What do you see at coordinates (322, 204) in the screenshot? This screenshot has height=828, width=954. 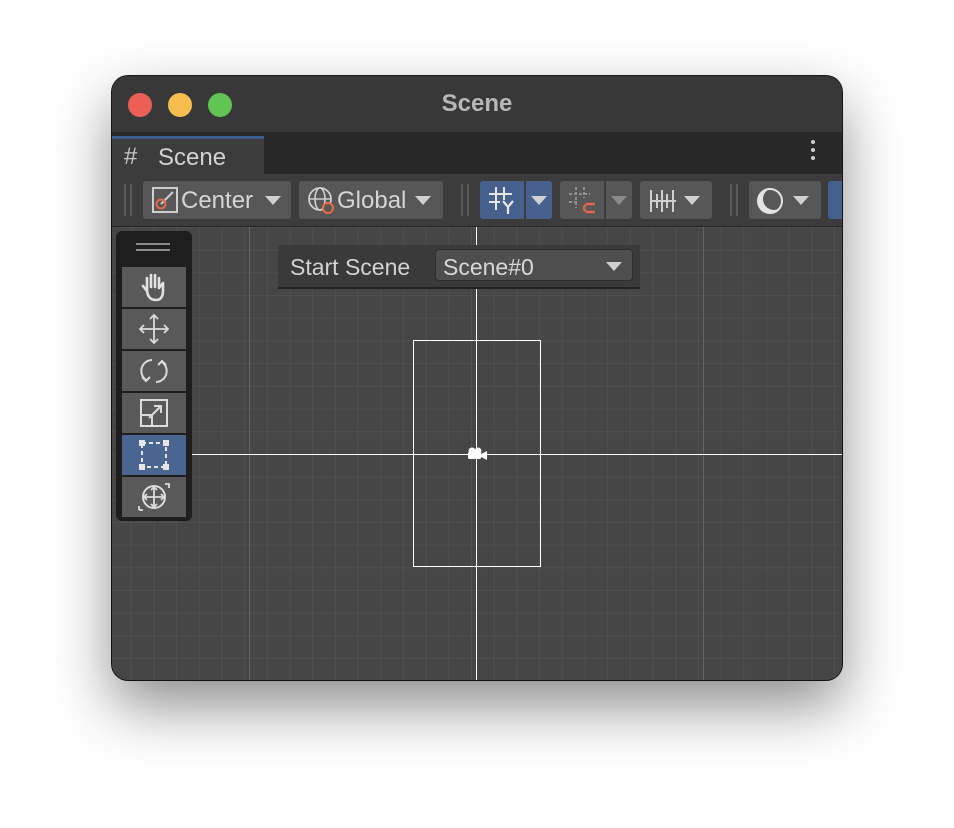 I see `globe-icon` at bounding box center [322, 204].